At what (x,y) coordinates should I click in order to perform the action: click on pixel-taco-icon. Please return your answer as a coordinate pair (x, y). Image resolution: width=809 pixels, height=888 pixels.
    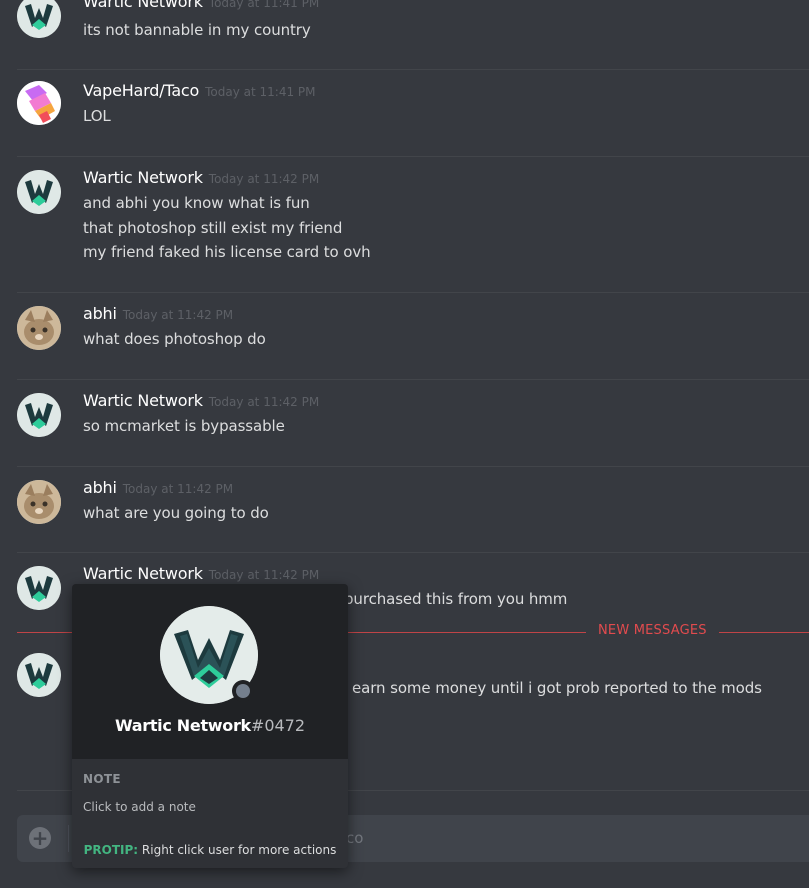
    Looking at the image, I should click on (39, 103).